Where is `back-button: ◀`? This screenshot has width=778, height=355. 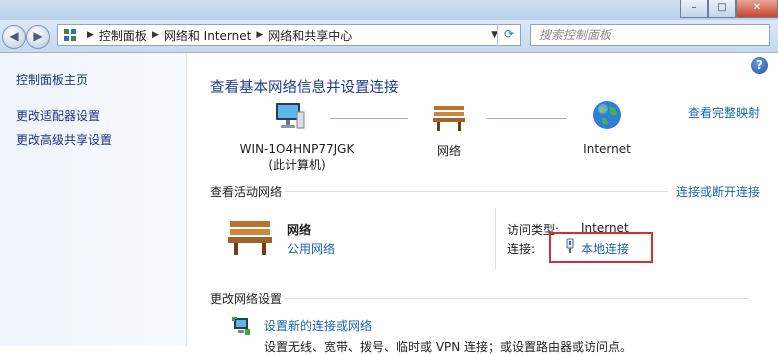 back-button: ◀ is located at coordinates (14, 37).